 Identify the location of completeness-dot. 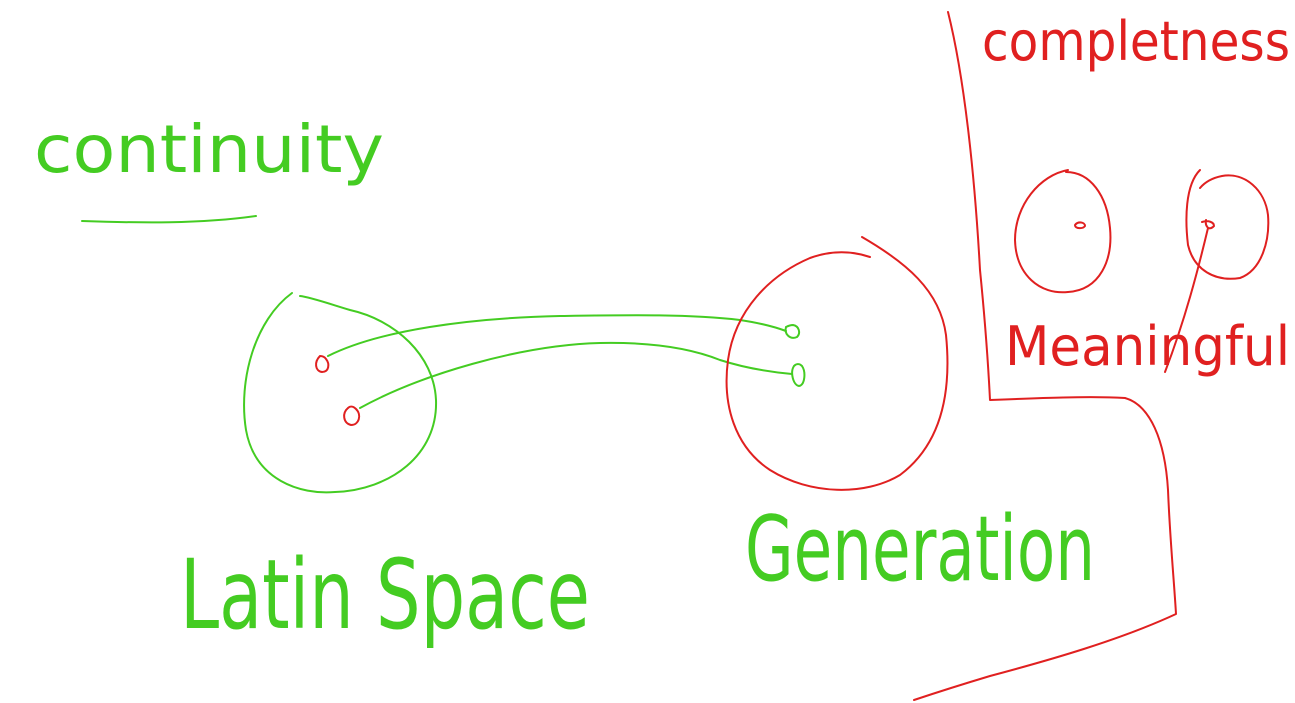
(1080, 225).